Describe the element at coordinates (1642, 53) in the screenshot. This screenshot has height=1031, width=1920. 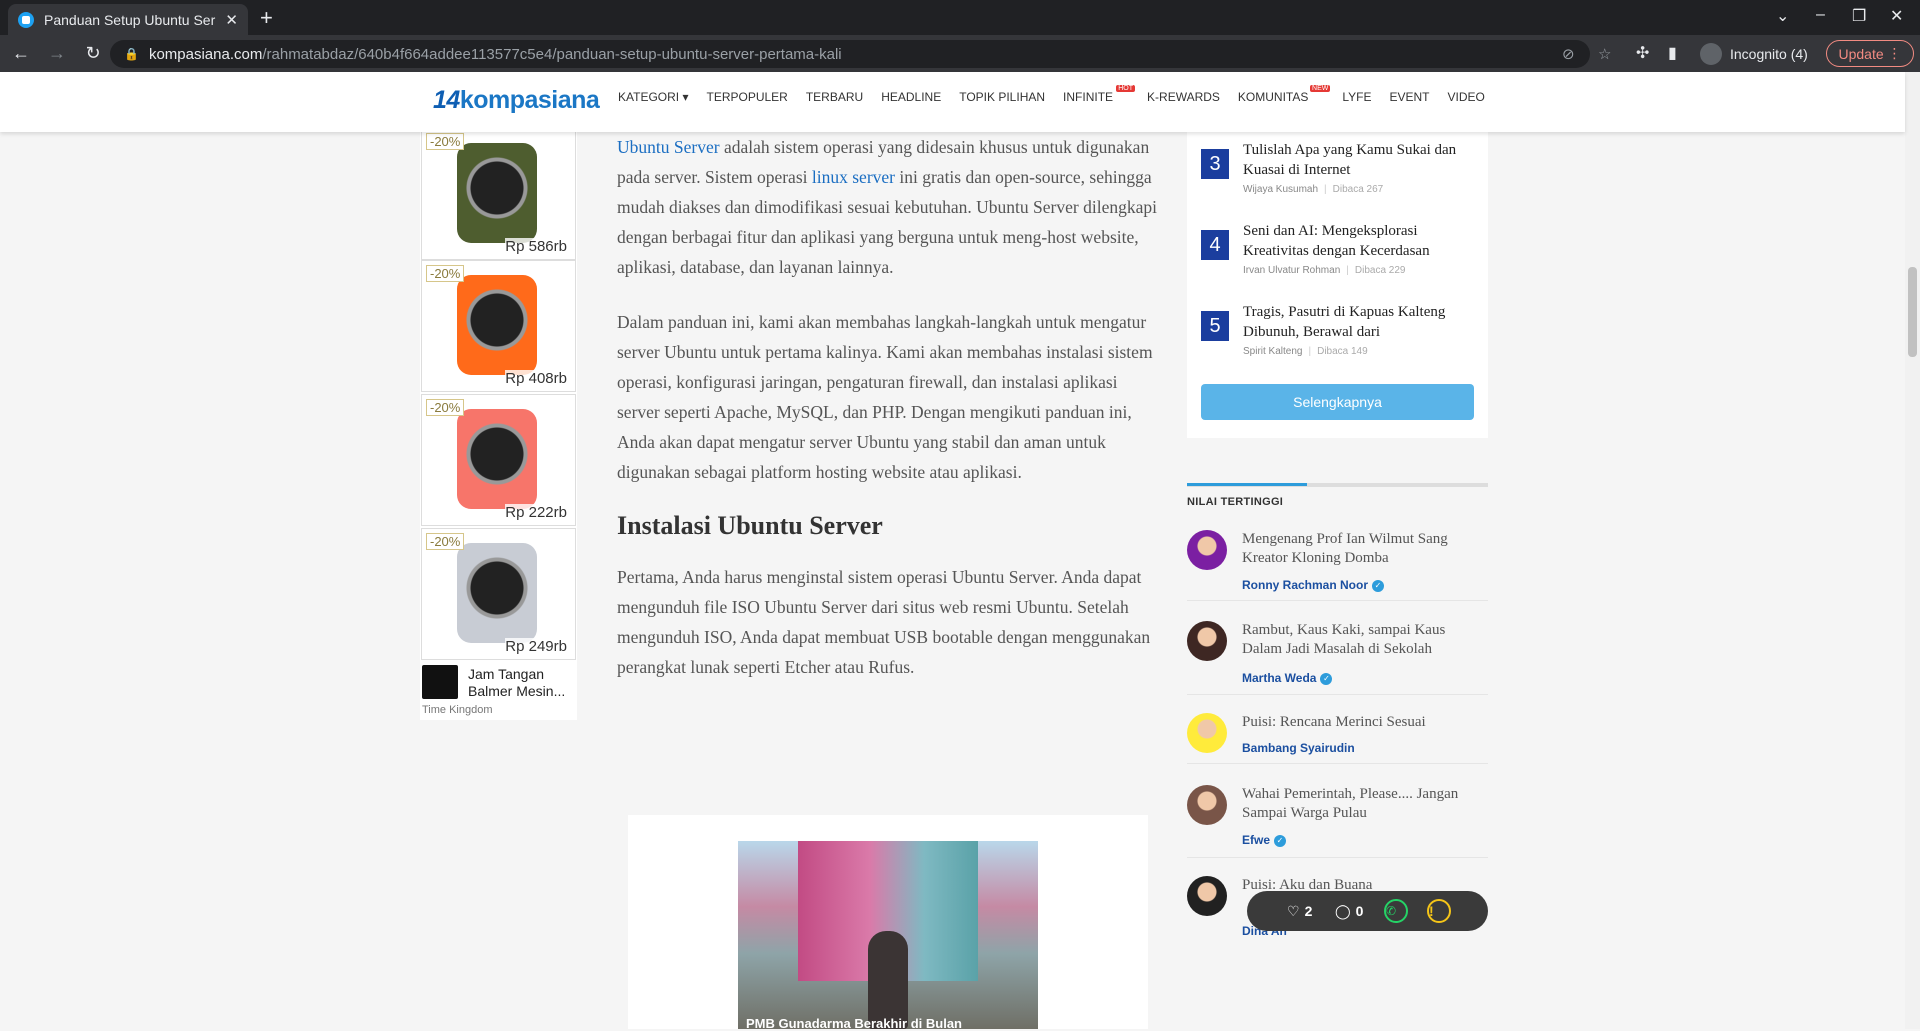
I see `extensions-icon: ✣` at that location.